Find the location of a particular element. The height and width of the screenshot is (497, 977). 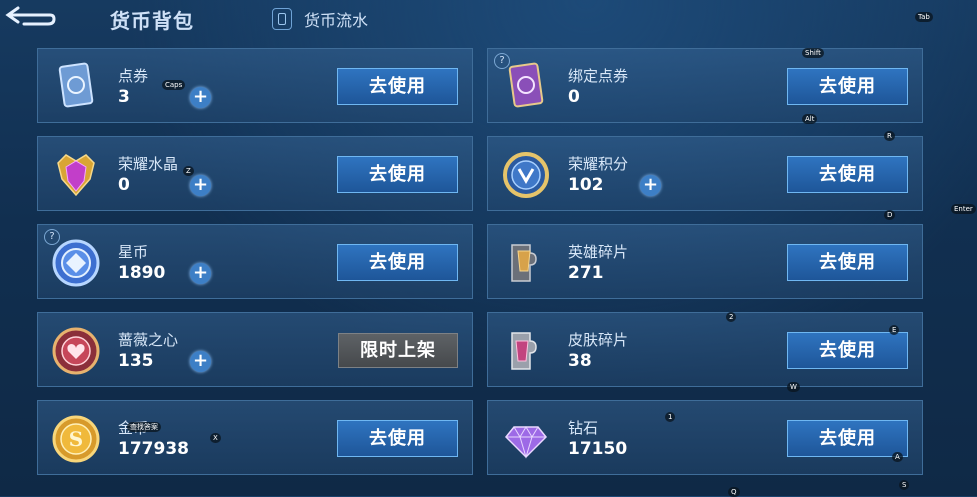

currency-flow-tab: 货币流水 is located at coordinates (320, 19).